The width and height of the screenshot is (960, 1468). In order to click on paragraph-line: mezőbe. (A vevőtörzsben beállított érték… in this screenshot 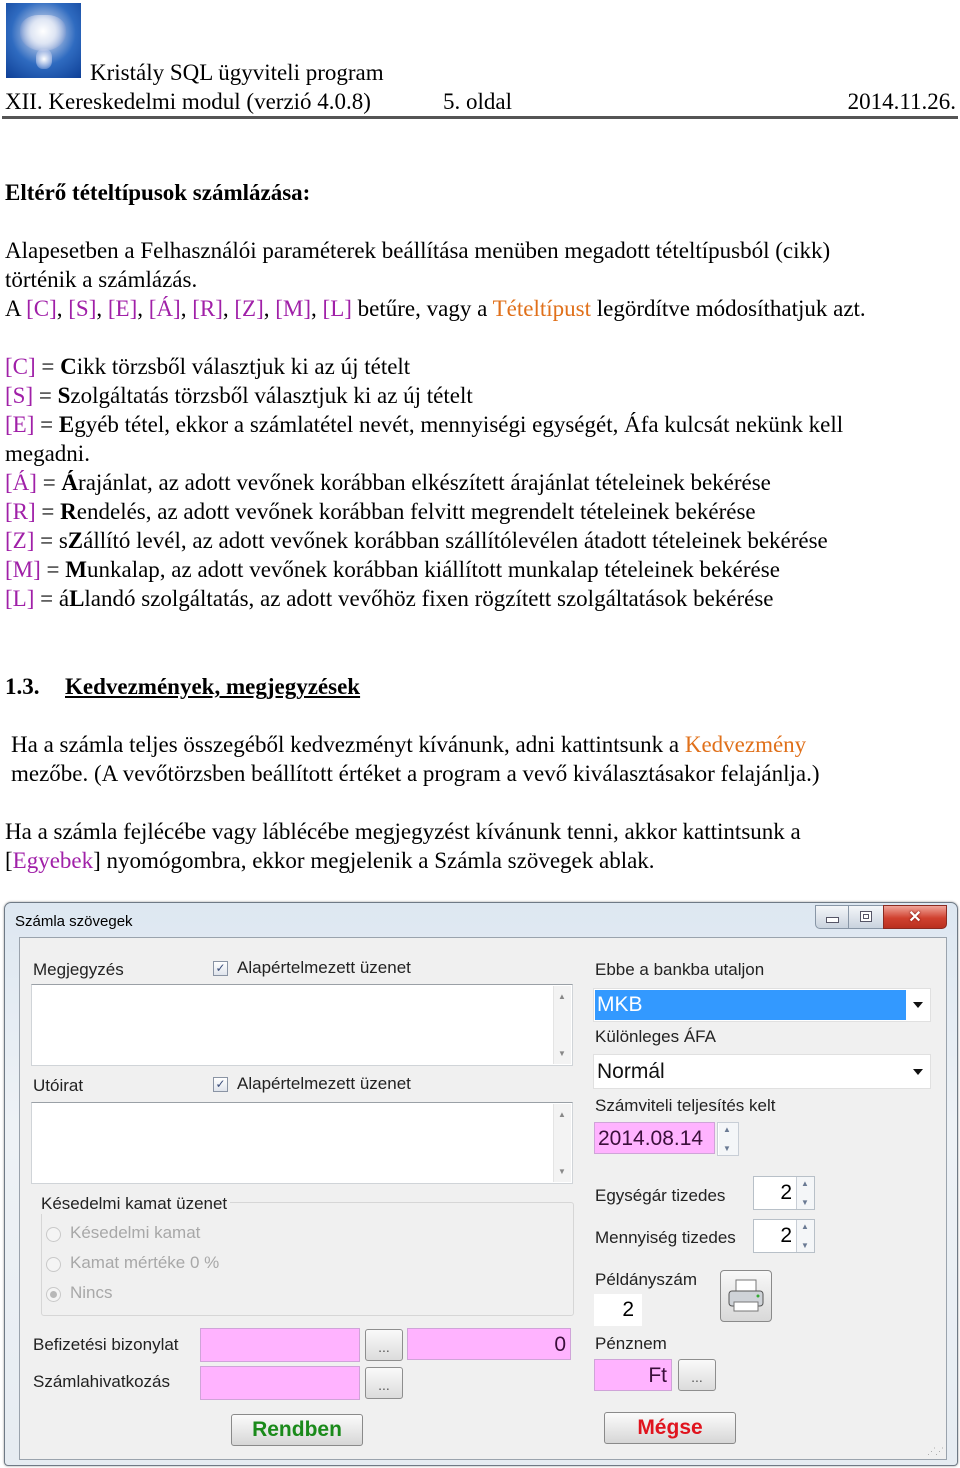, I will do `click(415, 773)`.